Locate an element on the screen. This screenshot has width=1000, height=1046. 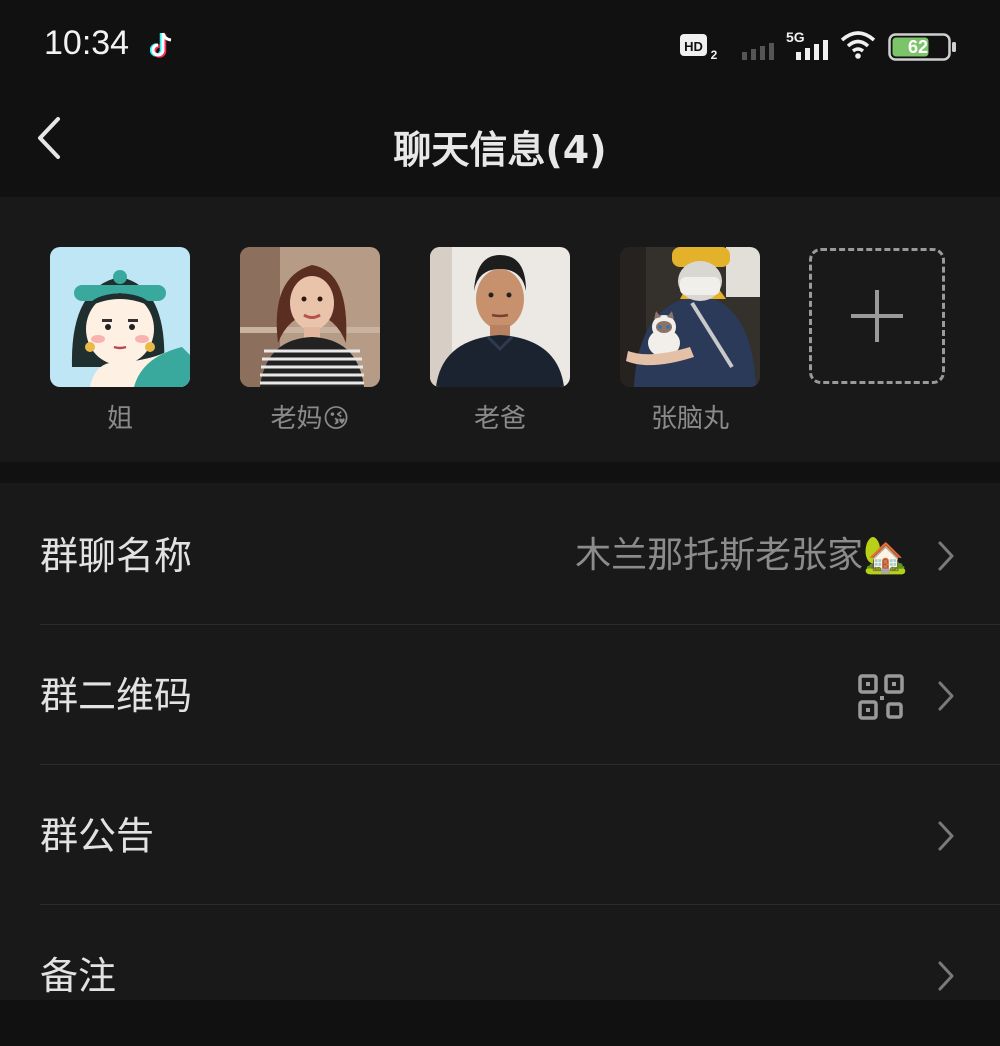
hd-sub: 2 is located at coordinates (714, 54).